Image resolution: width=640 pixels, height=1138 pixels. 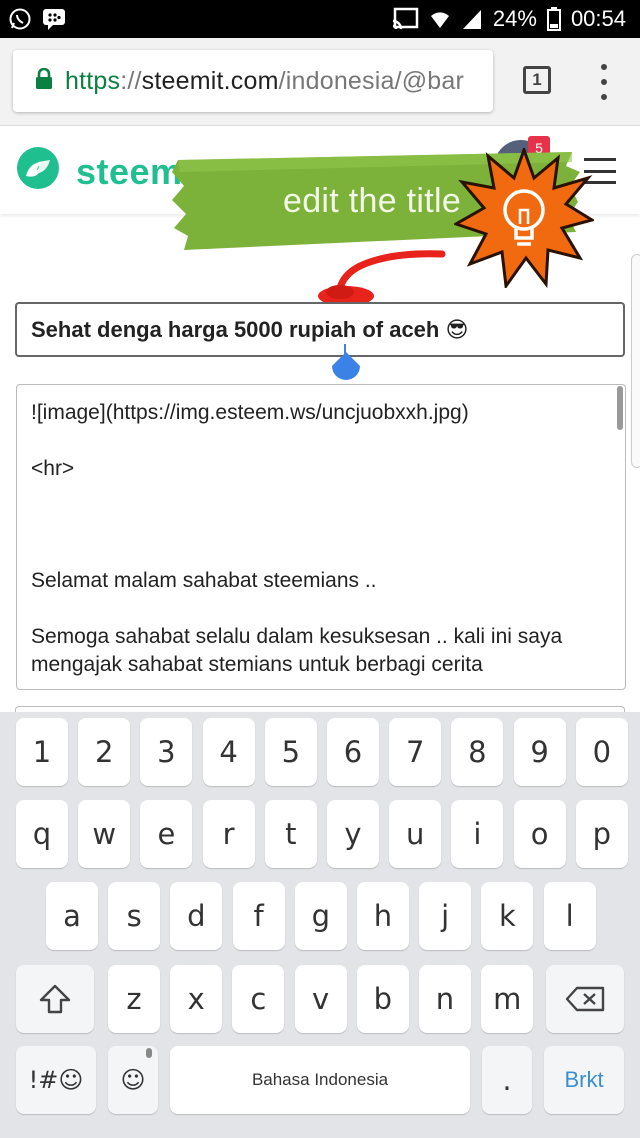 I want to click on status-left, so click(x=37, y=19).